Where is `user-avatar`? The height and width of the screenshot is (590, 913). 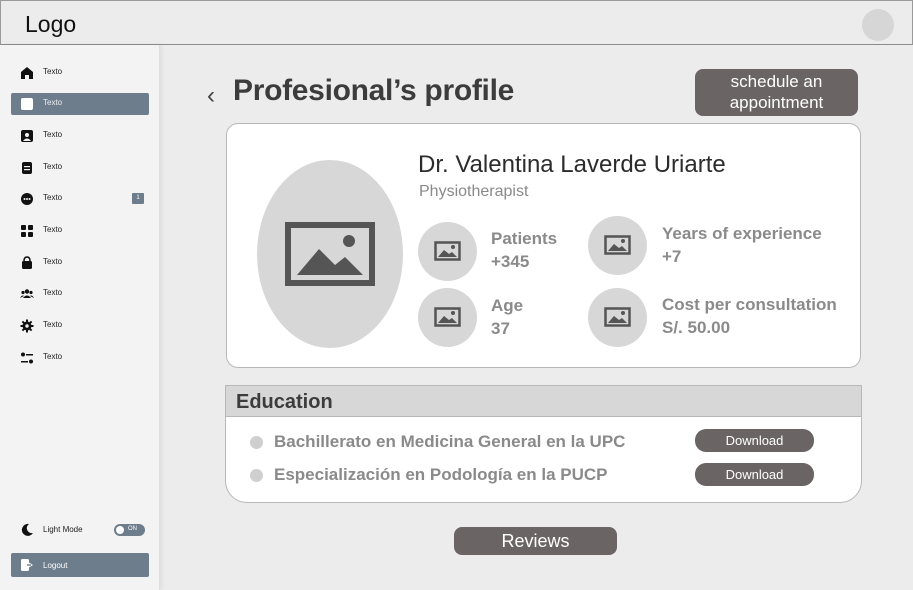 user-avatar is located at coordinates (878, 25).